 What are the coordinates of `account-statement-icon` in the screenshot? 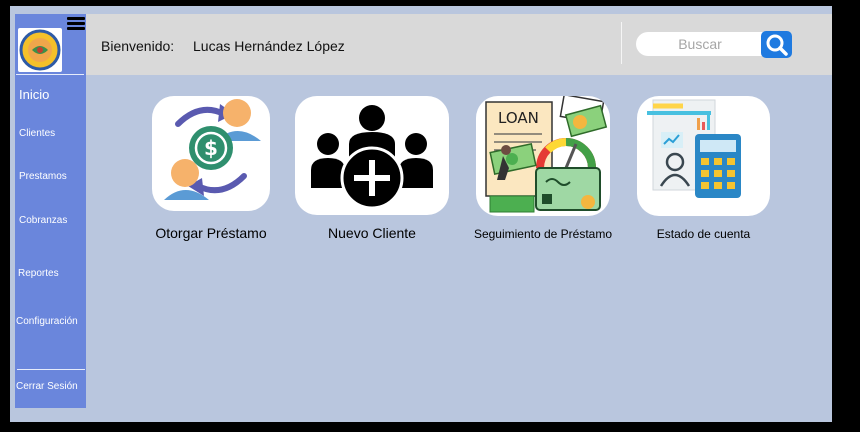 It's located at (694, 148).